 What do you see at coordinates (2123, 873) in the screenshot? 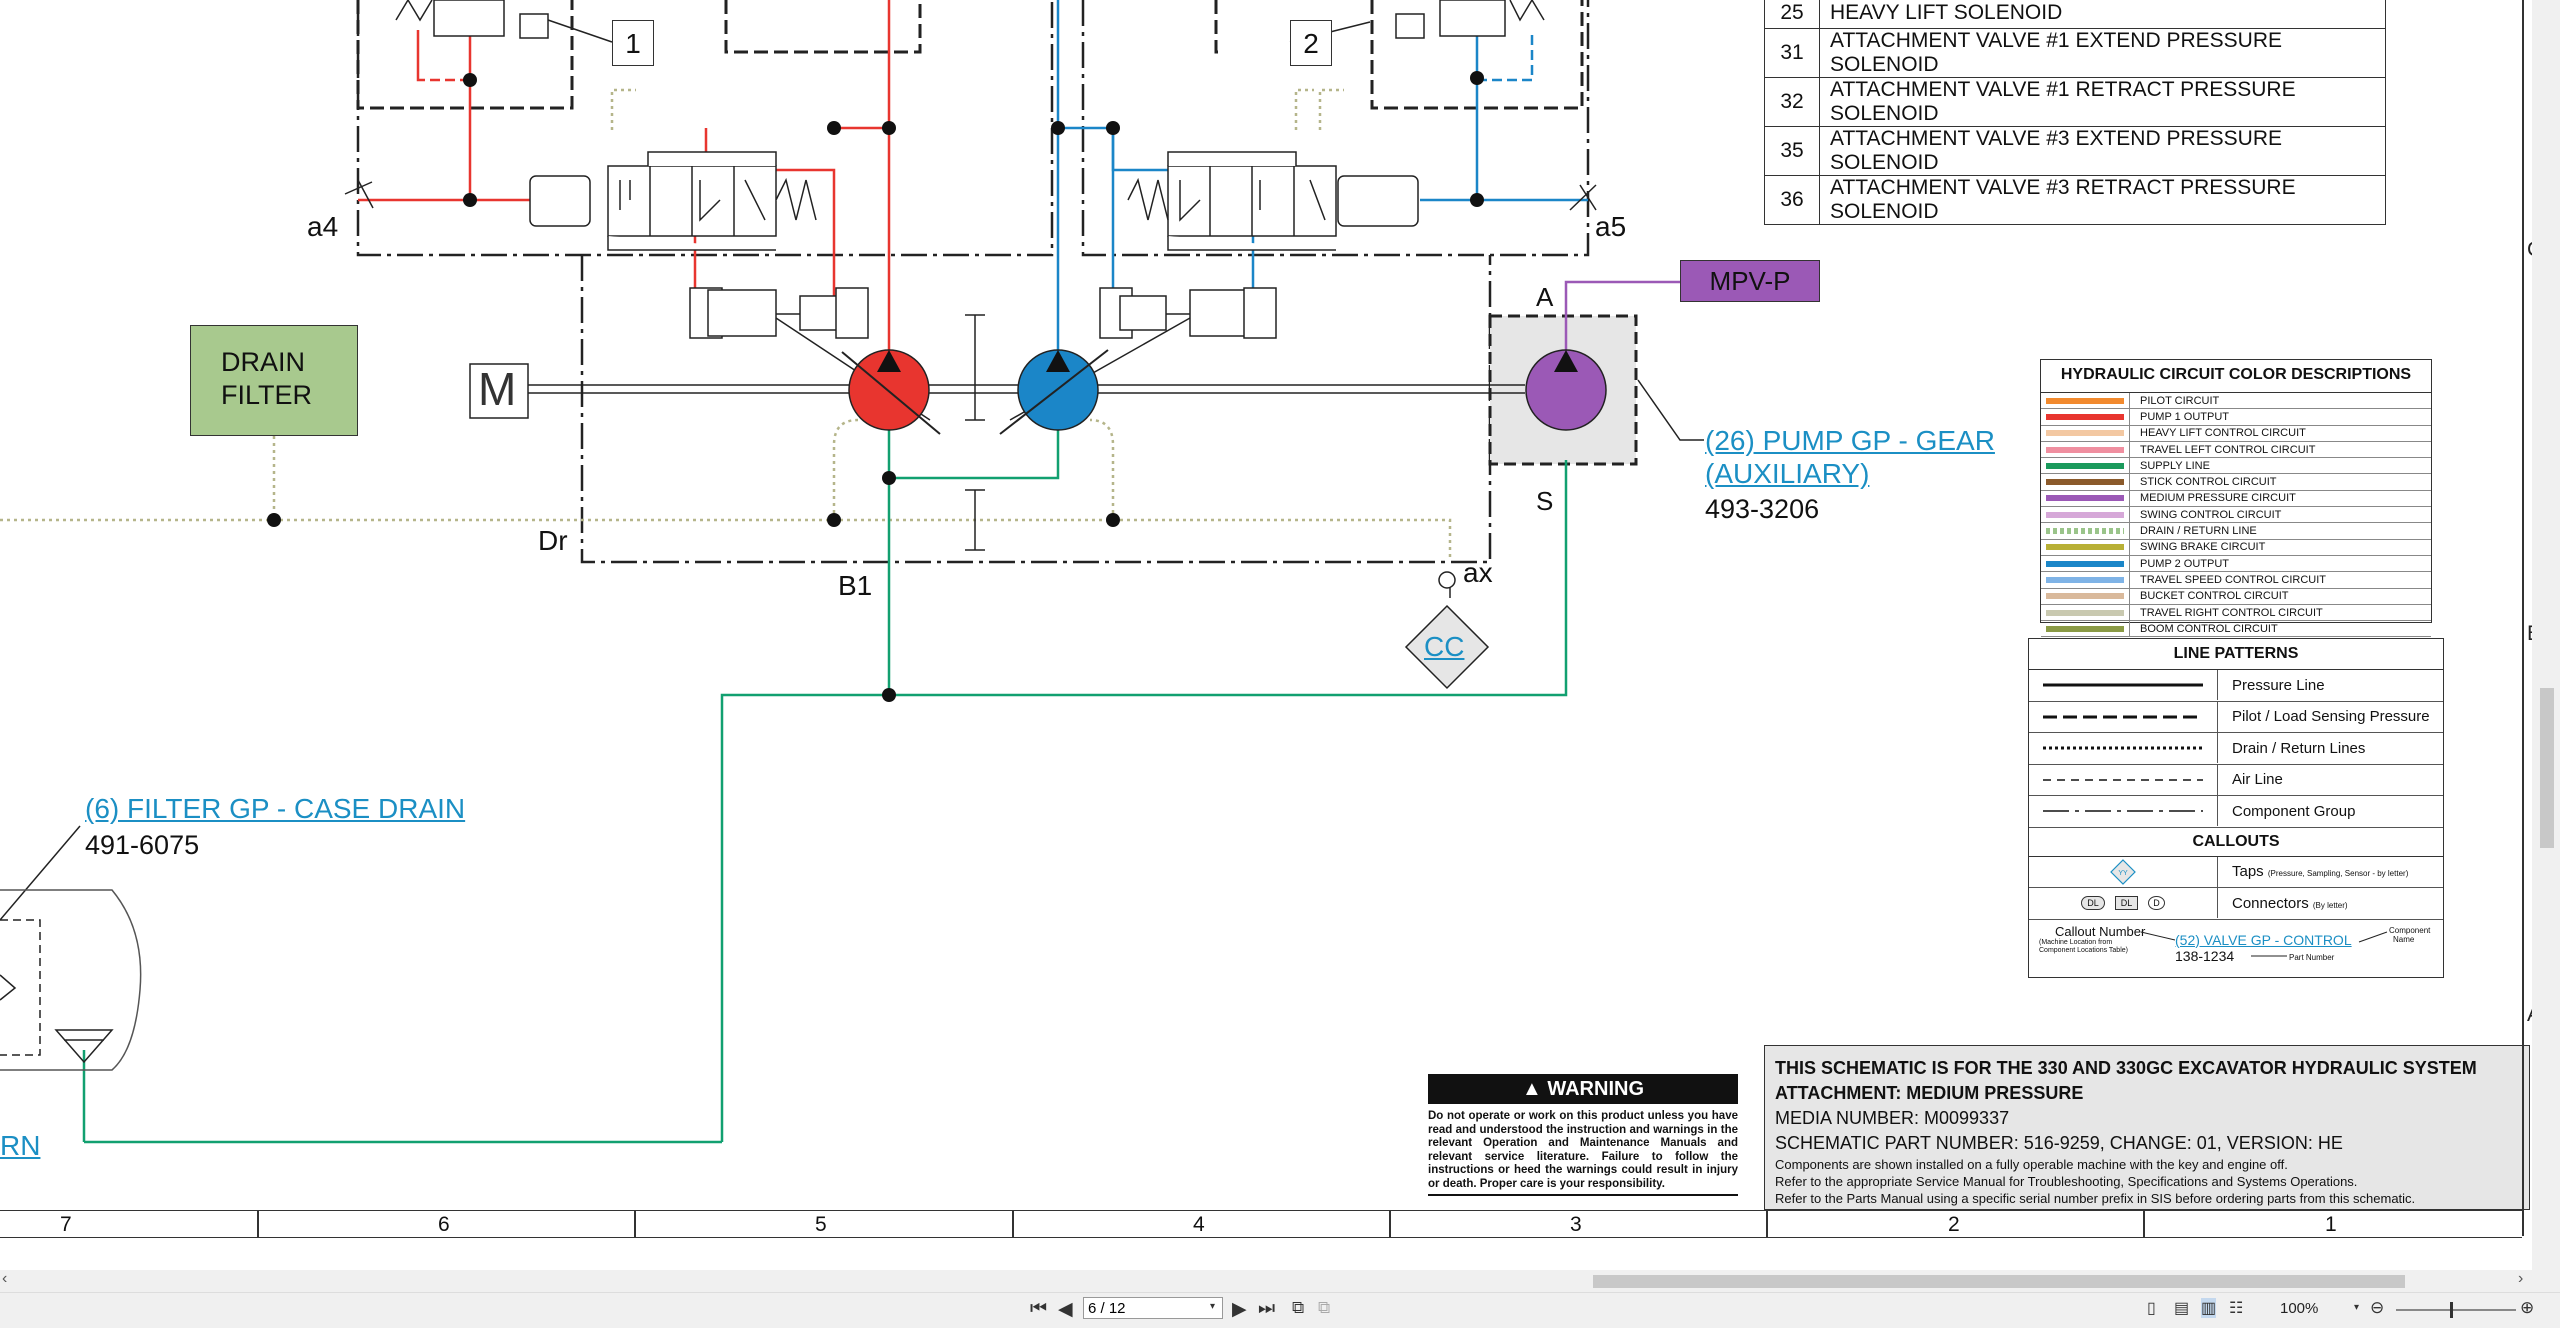
I see `tap-symbol-text: YY` at bounding box center [2123, 873].